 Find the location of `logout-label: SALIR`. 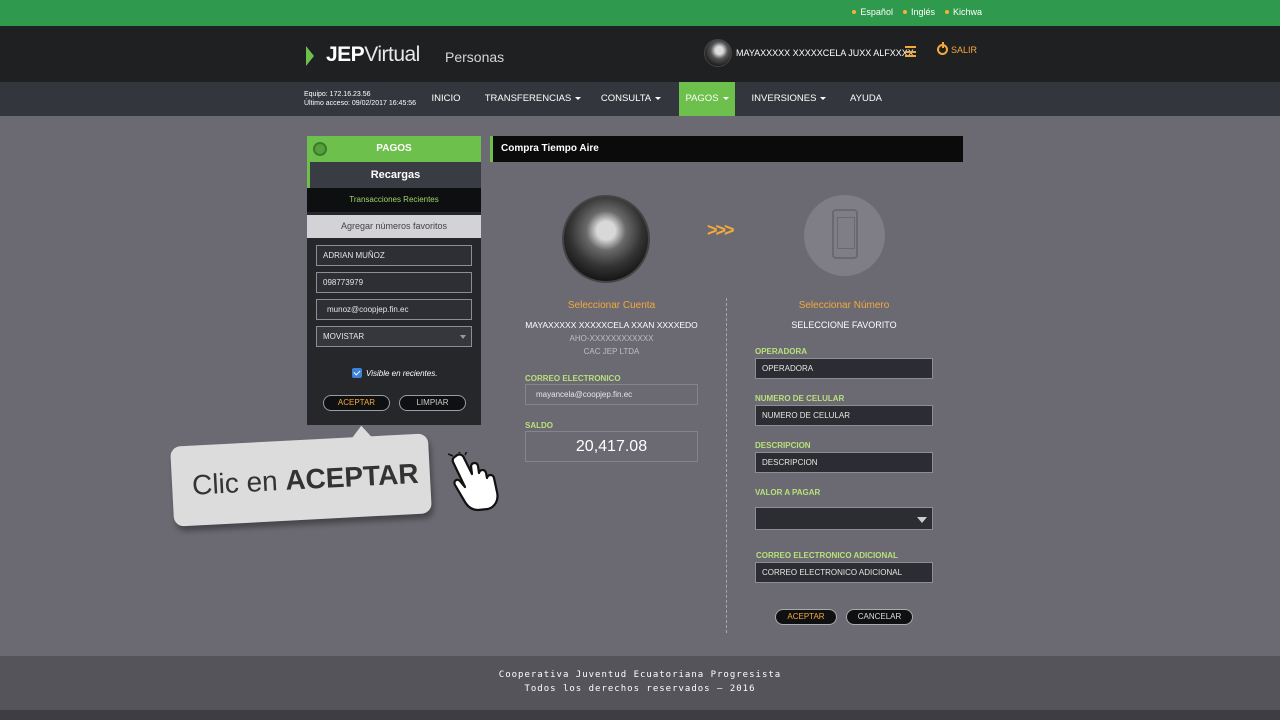

logout-label: SALIR is located at coordinates (964, 49).